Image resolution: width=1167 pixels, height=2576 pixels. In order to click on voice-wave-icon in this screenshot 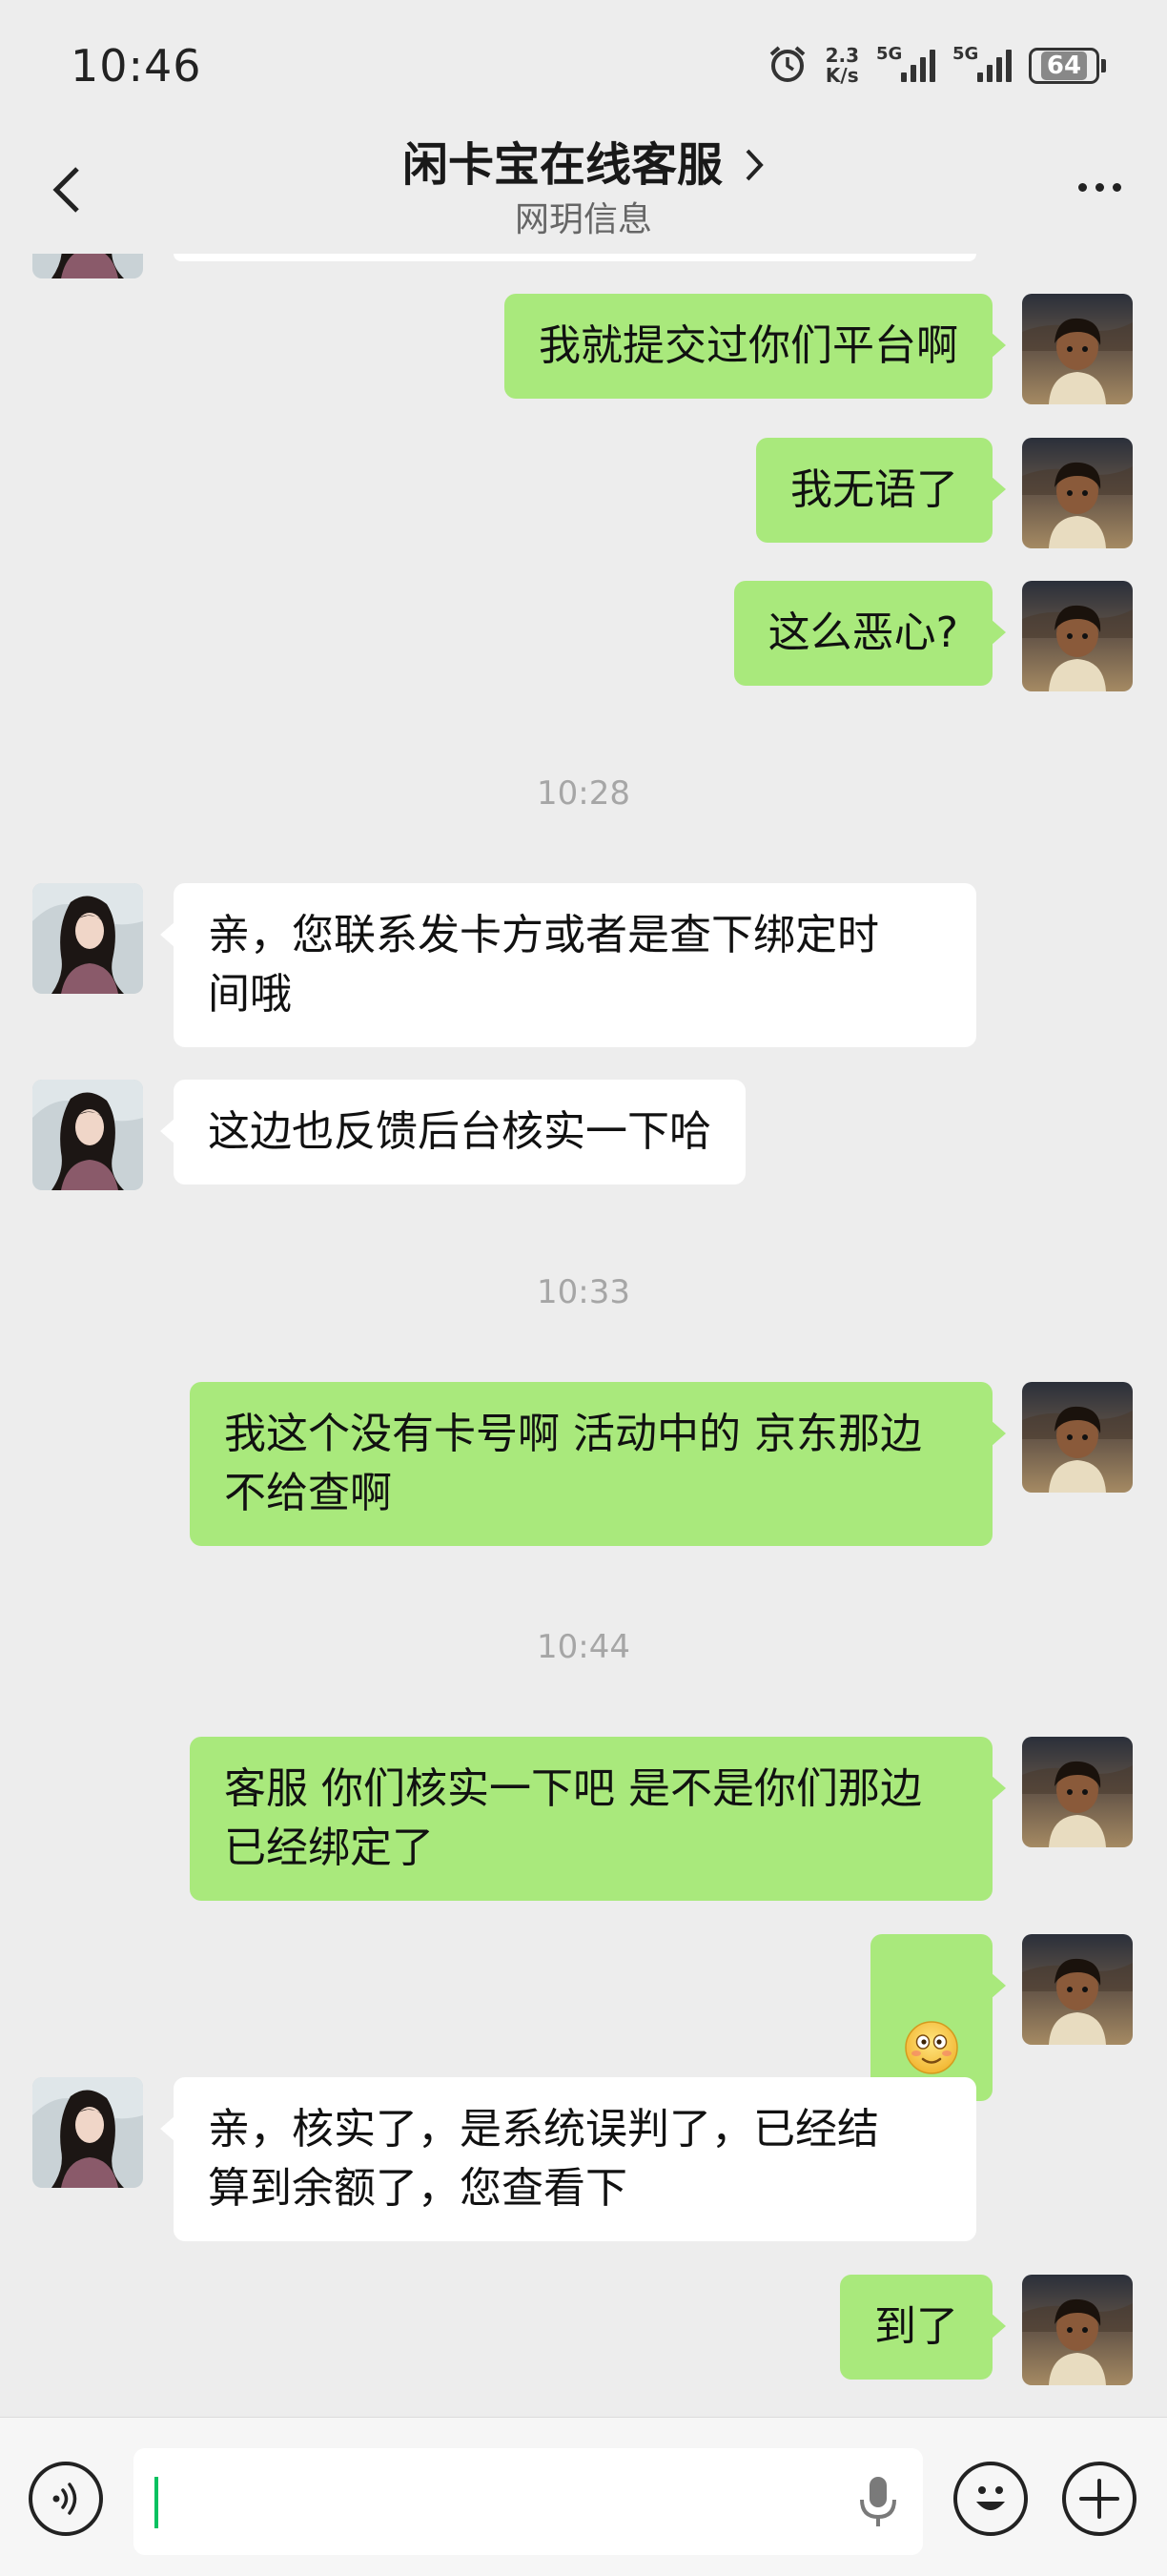, I will do `click(64, 2499)`.